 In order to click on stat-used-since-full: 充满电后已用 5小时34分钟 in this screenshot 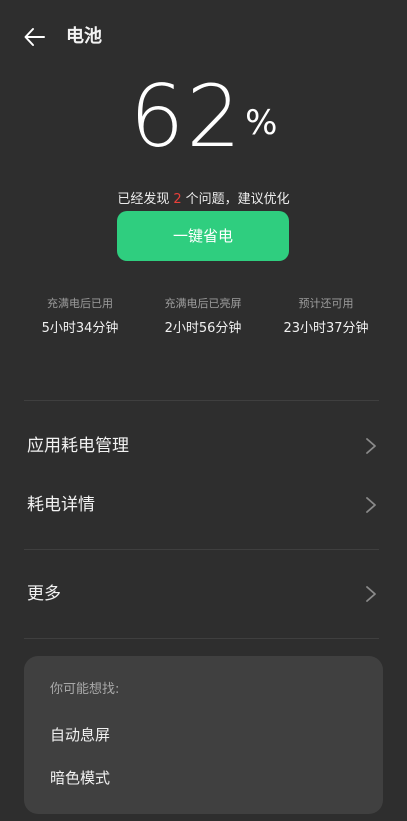, I will do `click(80, 317)`.